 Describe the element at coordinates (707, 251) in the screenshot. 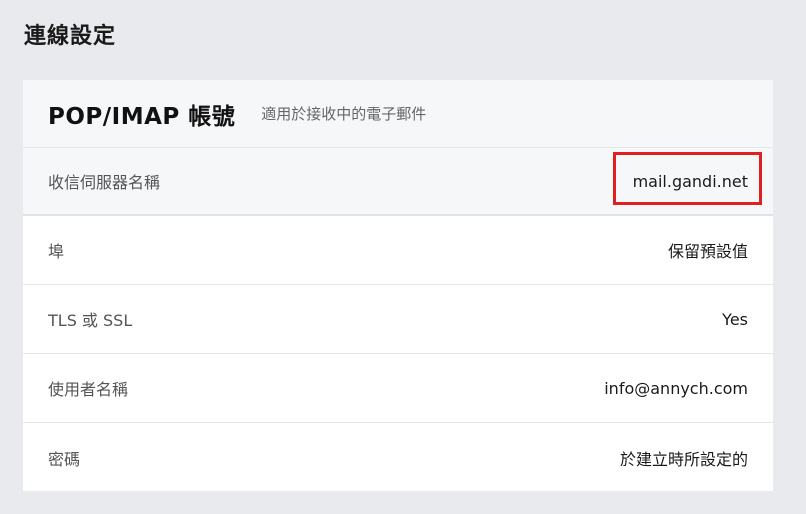

I see `row-value-port: 保留預設值` at that location.